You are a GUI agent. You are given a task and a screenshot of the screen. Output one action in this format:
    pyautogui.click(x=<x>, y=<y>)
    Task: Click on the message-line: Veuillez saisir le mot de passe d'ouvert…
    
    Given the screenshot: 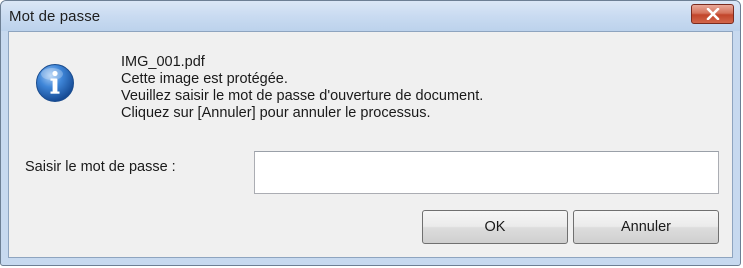 What is the action you would take?
    pyautogui.click(x=302, y=96)
    